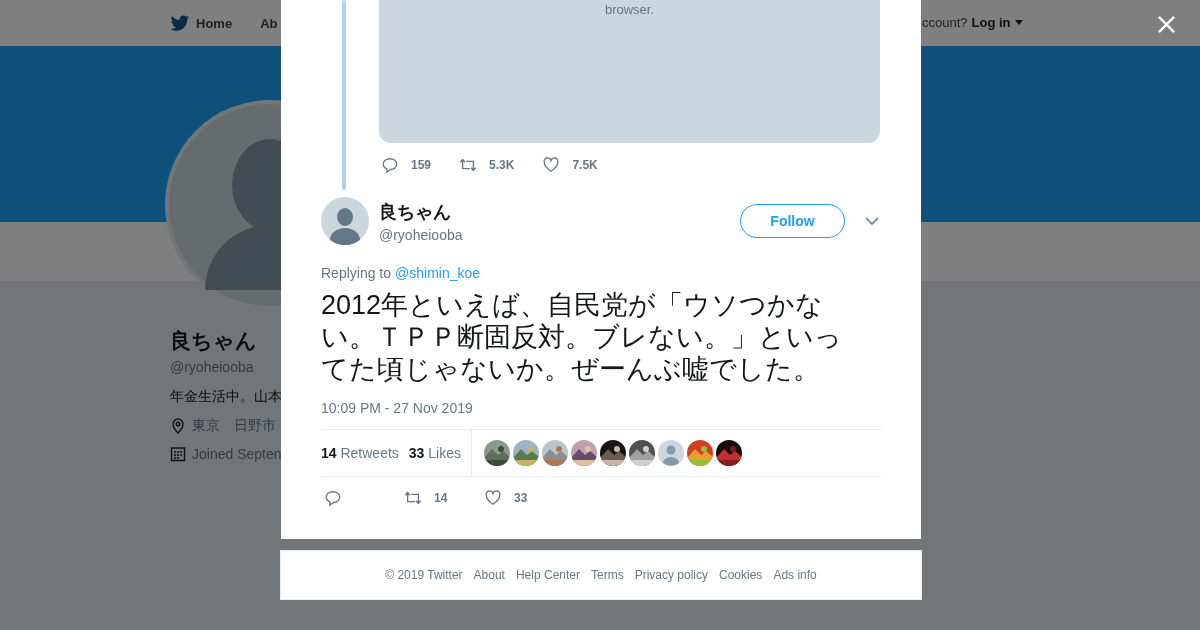 The image size is (1200, 630). What do you see at coordinates (795, 575) in the screenshot?
I see `footer-link: Ads info` at bounding box center [795, 575].